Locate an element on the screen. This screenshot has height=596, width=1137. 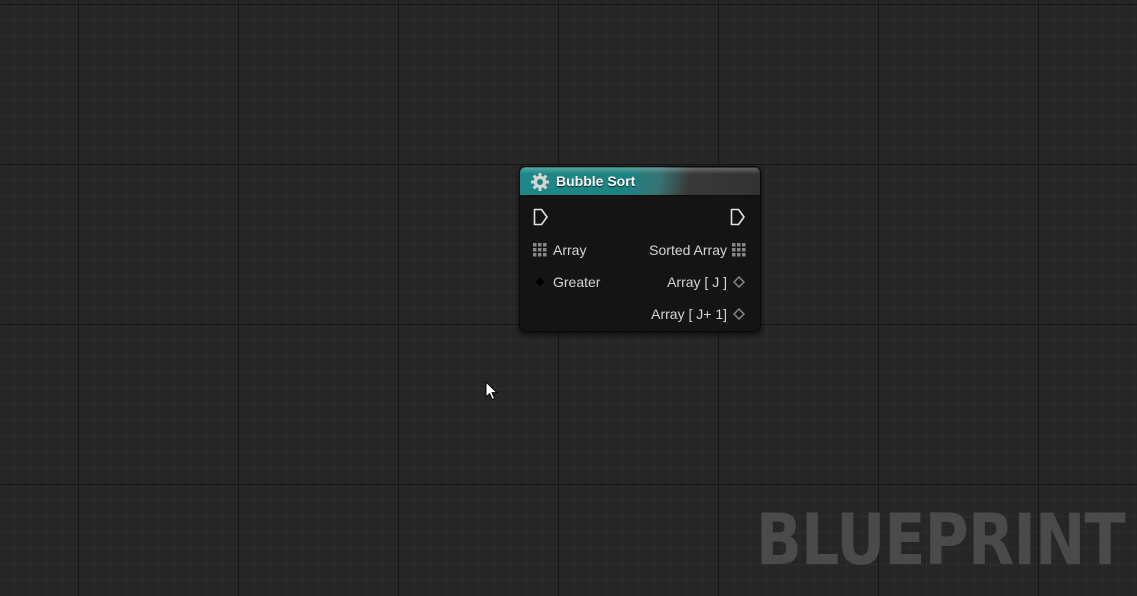
array-input-label: Array is located at coordinates (570, 250).